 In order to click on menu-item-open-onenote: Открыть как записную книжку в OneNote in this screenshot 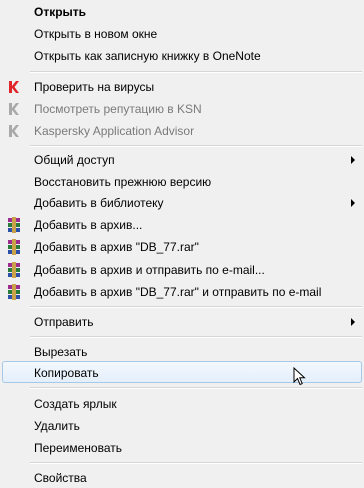, I will do `click(182, 55)`.